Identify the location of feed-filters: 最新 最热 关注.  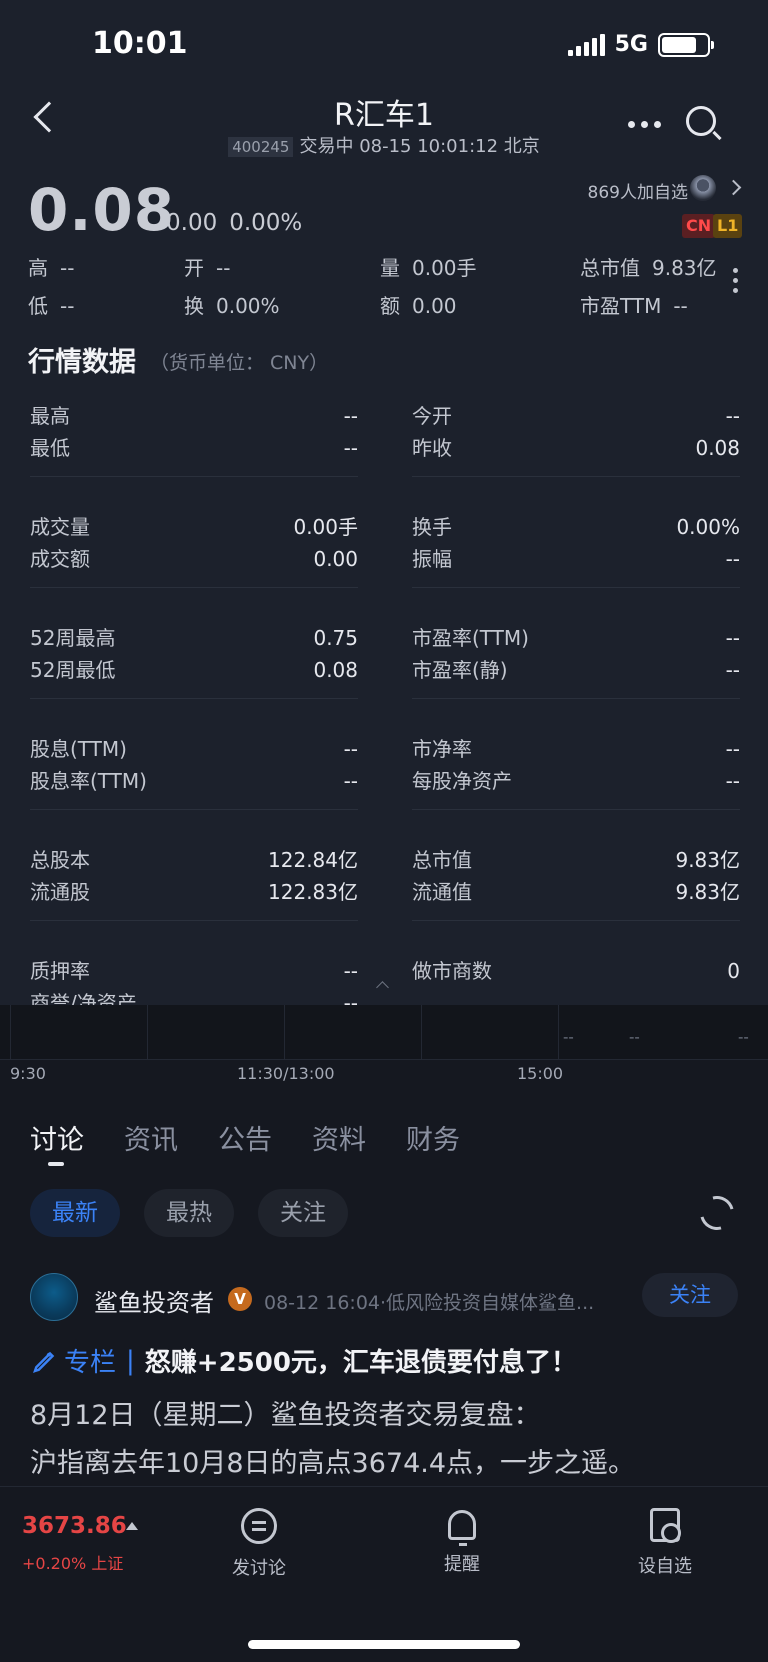
(189, 1213).